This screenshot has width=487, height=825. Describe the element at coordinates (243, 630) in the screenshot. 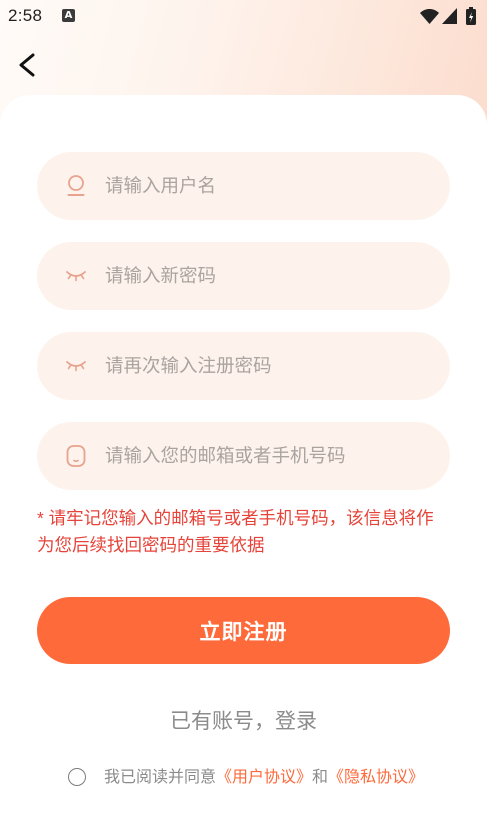

I see `register-button: 立即注册` at that location.